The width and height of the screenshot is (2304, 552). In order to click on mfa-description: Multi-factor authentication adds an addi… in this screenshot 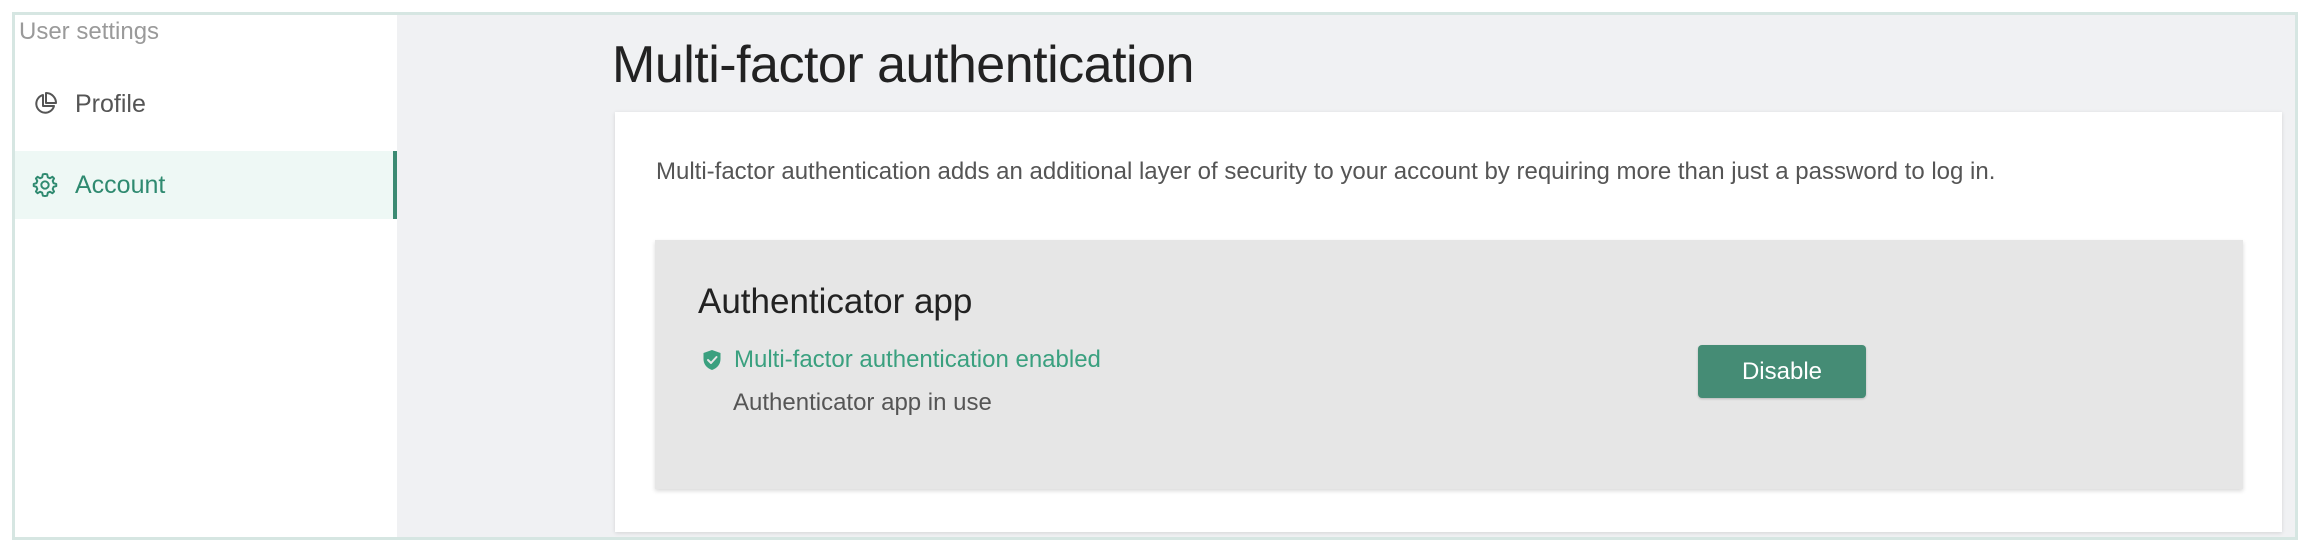, I will do `click(1326, 171)`.